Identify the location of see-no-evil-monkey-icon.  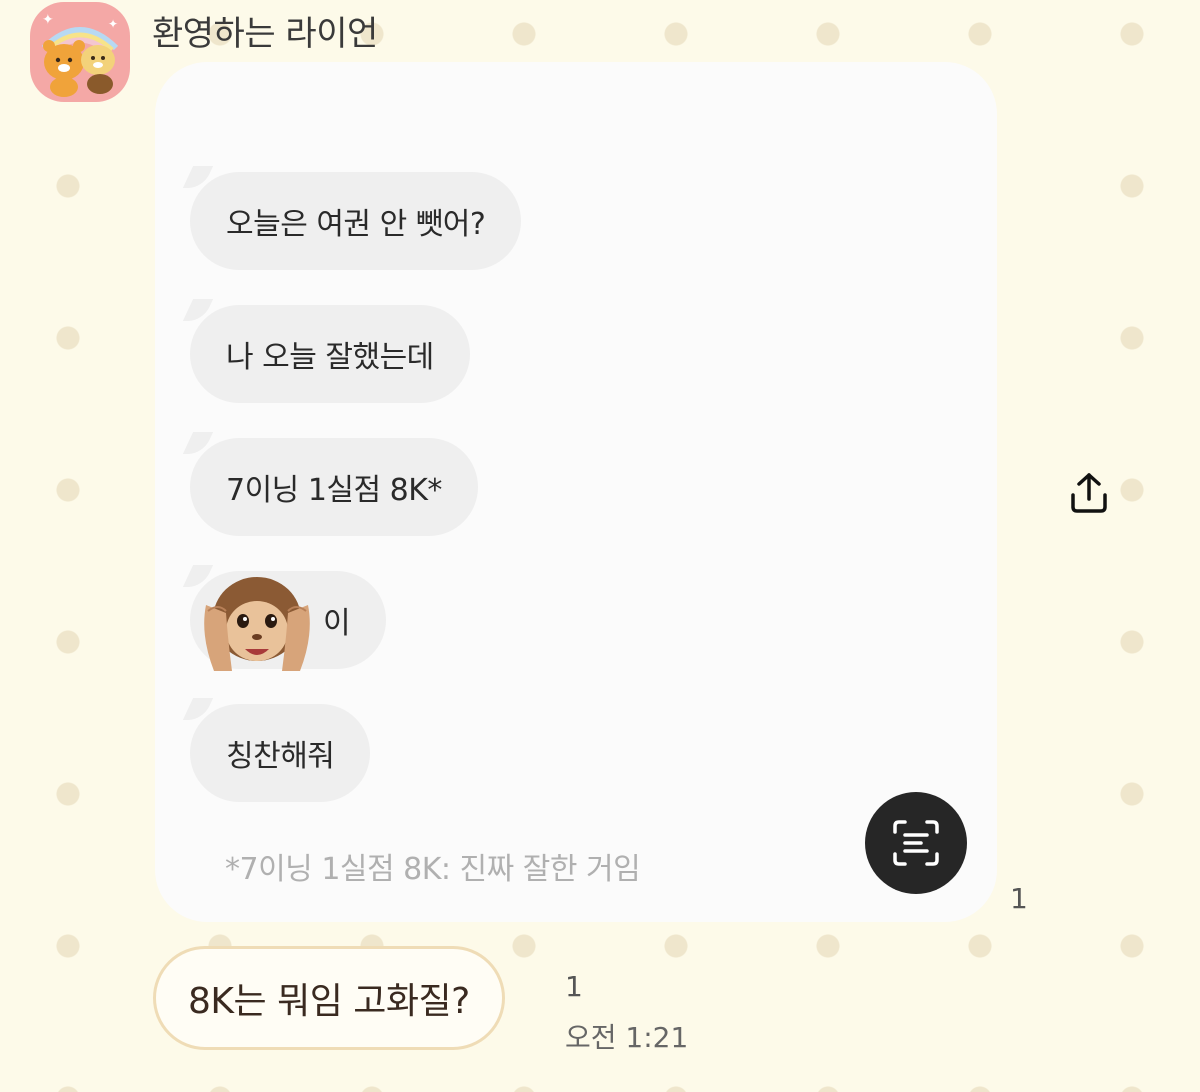
(257, 624).